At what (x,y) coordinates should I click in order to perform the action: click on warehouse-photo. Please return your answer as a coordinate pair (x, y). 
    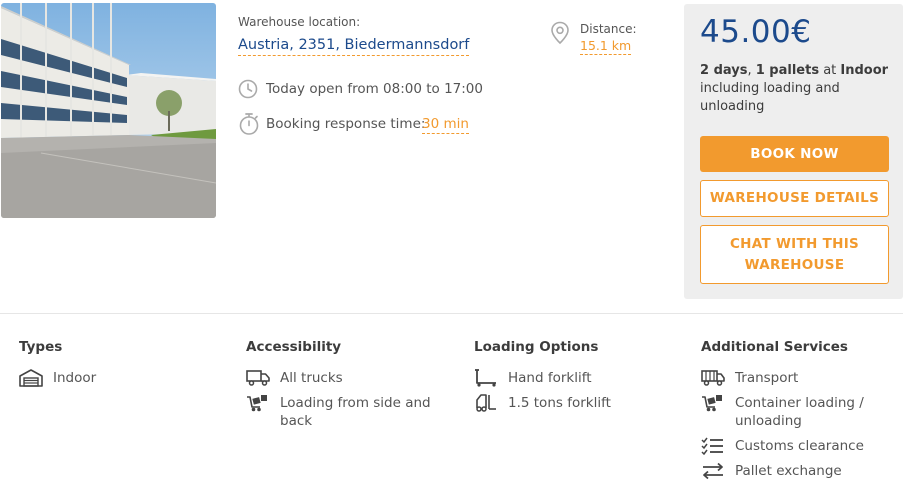
    Looking at the image, I should click on (108, 110).